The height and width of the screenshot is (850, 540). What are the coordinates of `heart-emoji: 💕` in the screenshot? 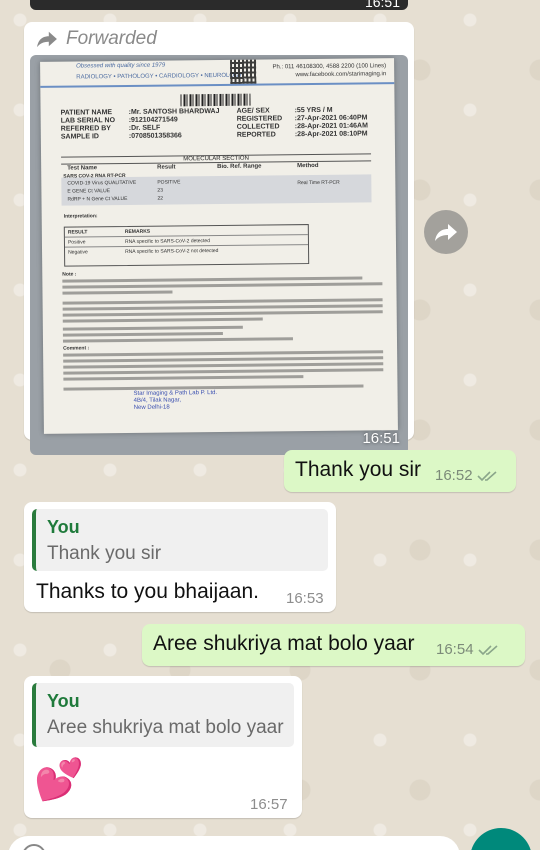 It's located at (59, 780).